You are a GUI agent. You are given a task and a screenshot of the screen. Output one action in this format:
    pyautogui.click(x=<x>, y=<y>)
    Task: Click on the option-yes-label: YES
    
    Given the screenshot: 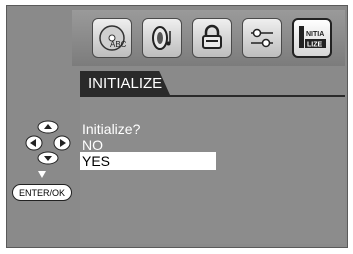 What is the action you would take?
    pyautogui.click(x=96, y=161)
    